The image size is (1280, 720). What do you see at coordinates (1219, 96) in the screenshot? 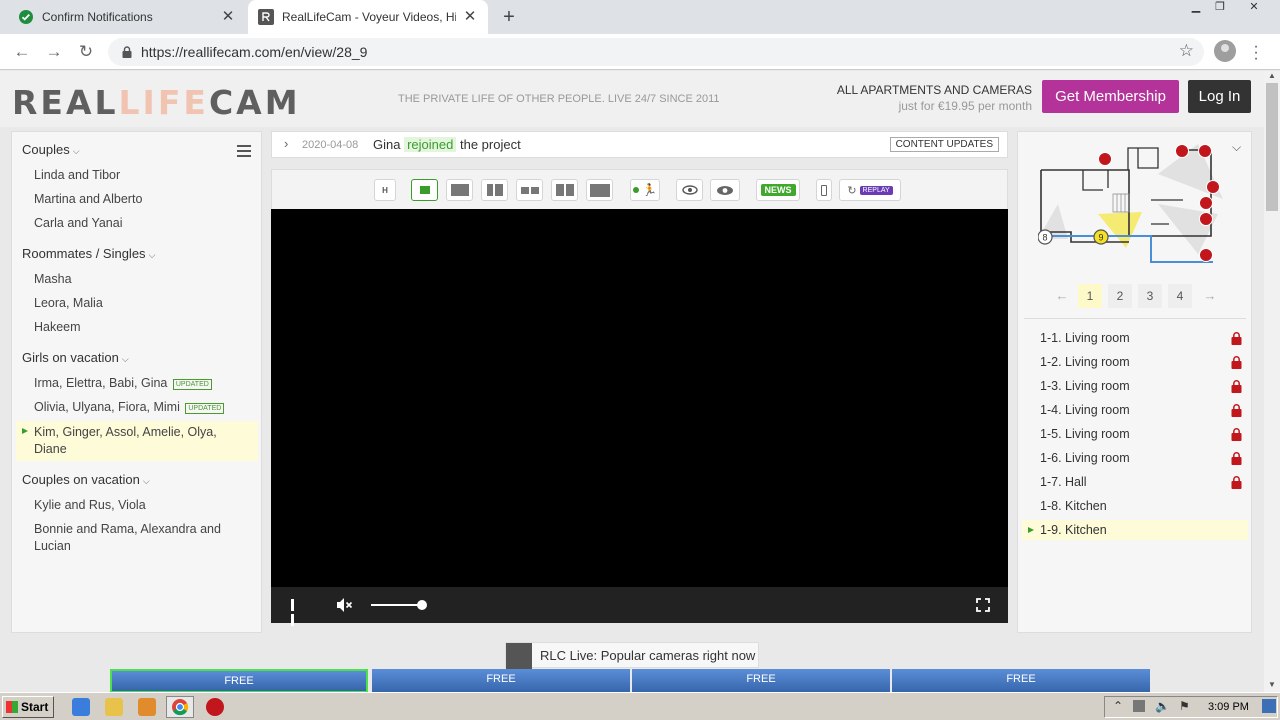
I see `login-button: Log In` at bounding box center [1219, 96].